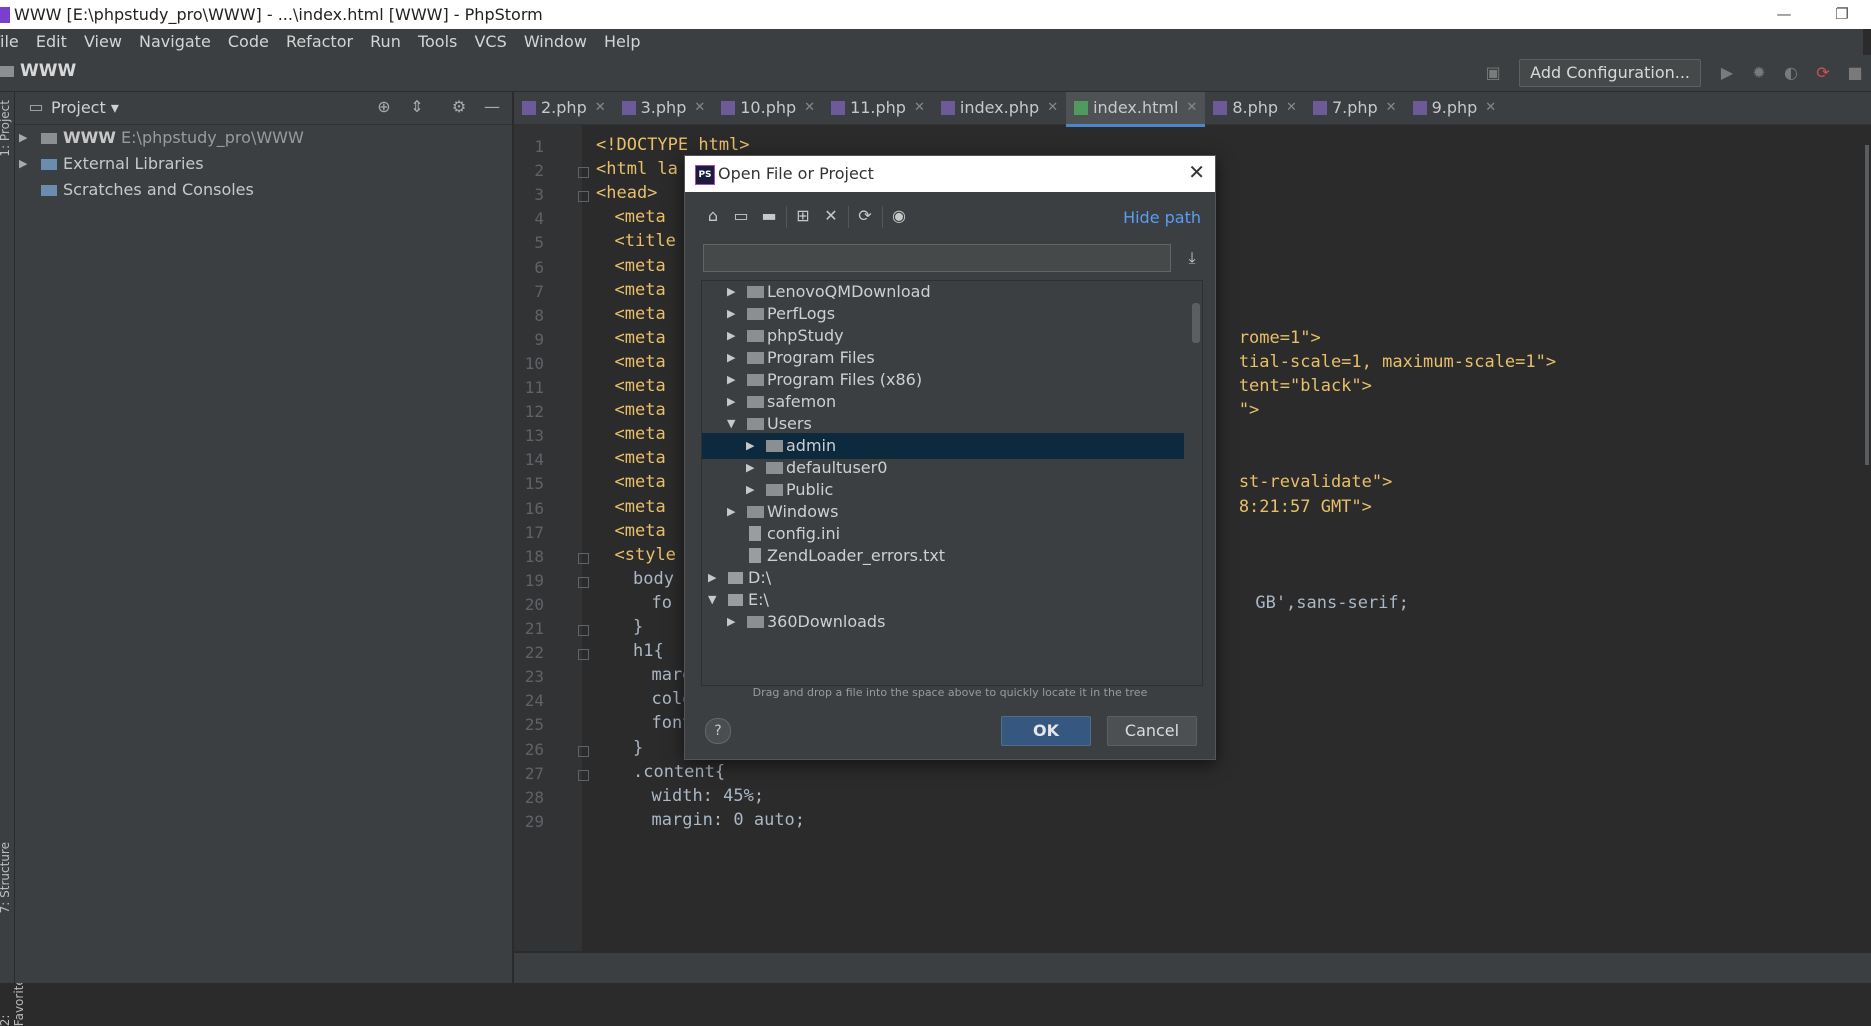 The width and height of the screenshot is (1871, 1026). Describe the element at coordinates (1791, 73) in the screenshot. I see `coverage-icon: ◐` at that location.